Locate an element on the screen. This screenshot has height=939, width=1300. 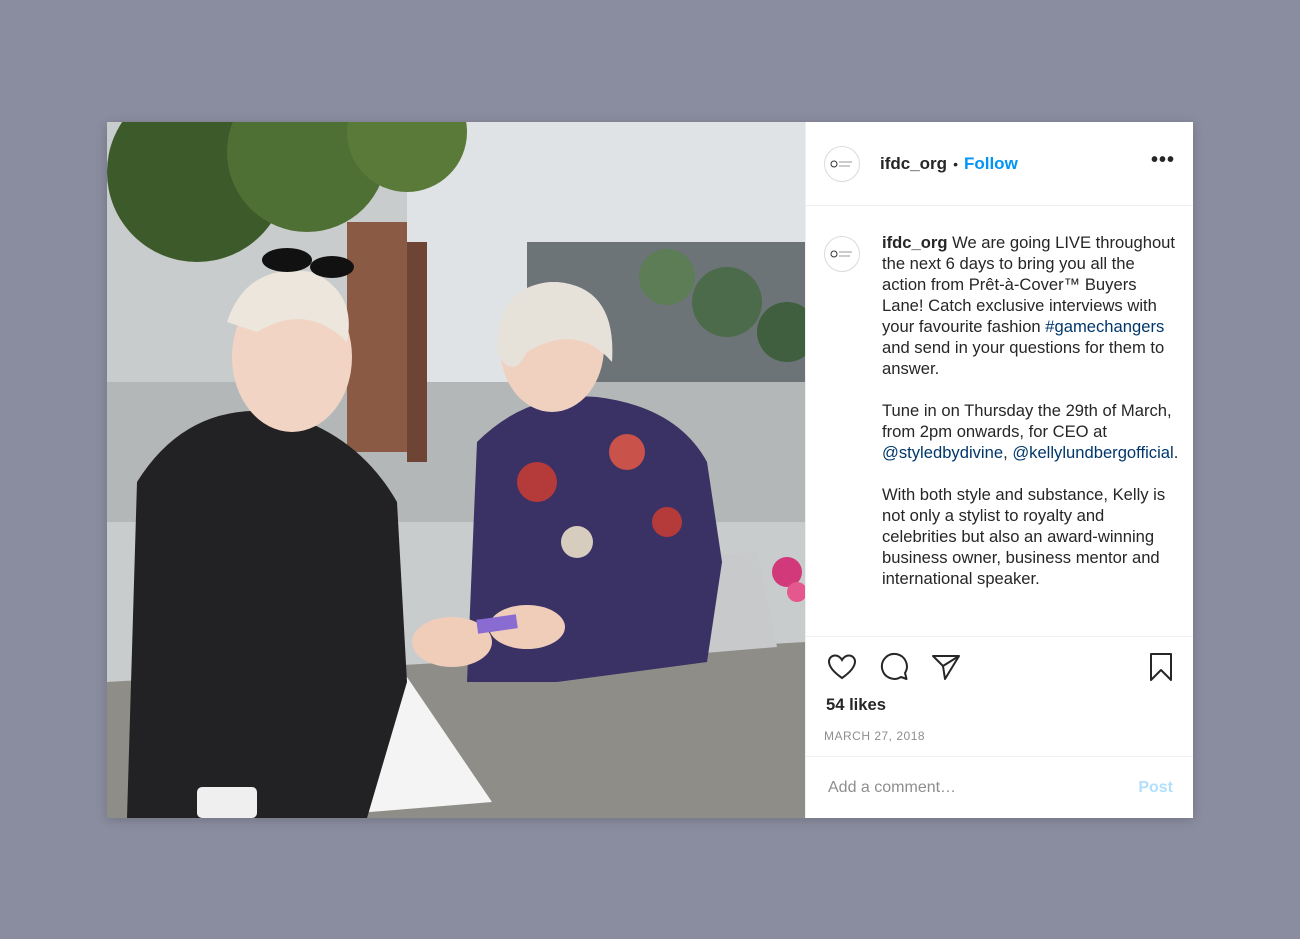
caption-username: ifdc_org is located at coordinates (914, 242).